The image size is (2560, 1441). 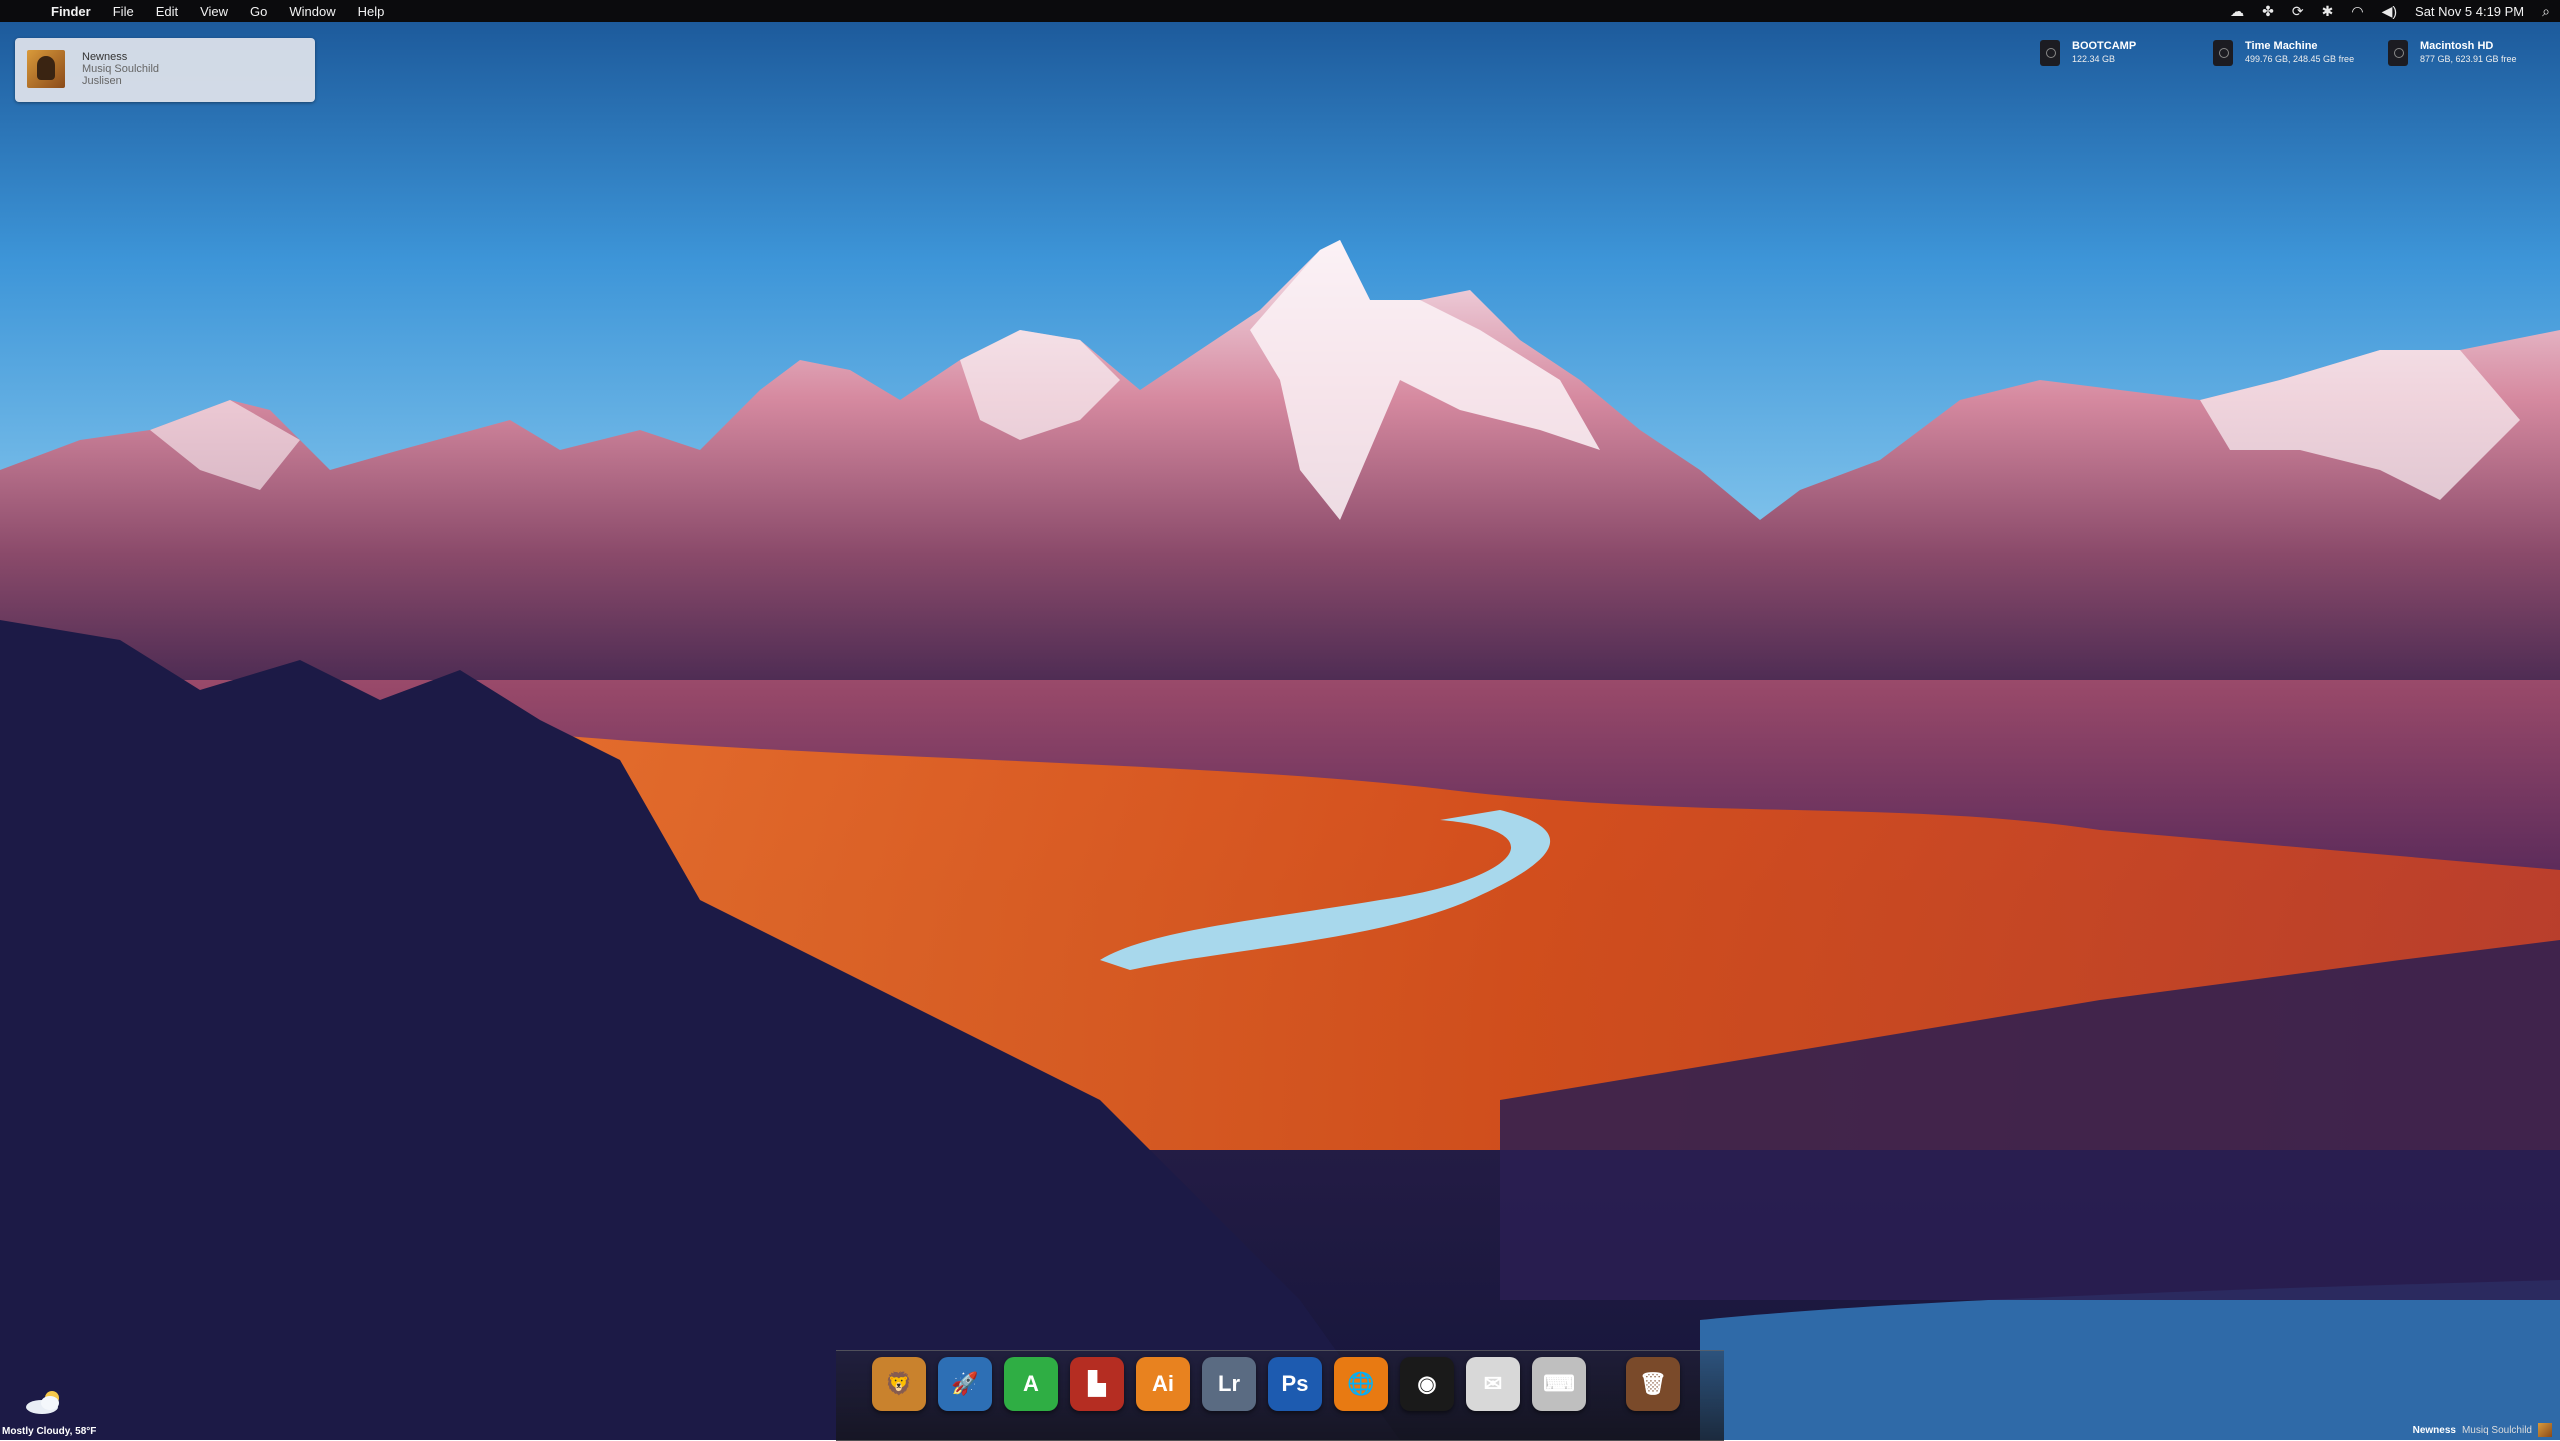 I want to click on weather-widget: Mostly Cloudy, 58°F, so click(x=70, y=1412).